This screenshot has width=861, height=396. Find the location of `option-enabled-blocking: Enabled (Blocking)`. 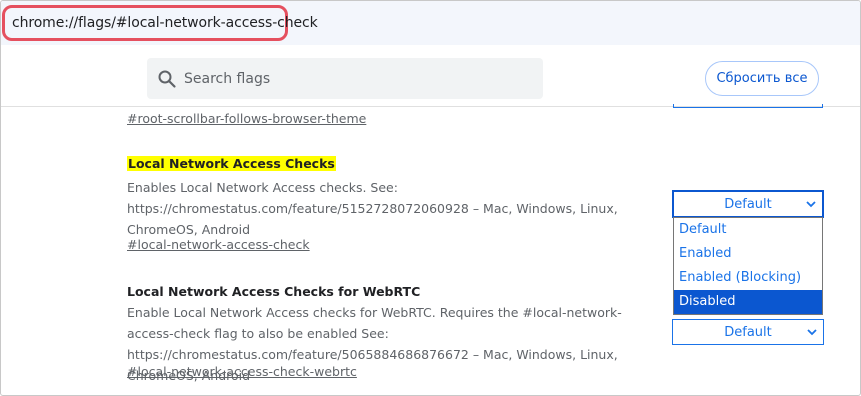

option-enabled-blocking: Enabled (Blocking) is located at coordinates (748, 278).